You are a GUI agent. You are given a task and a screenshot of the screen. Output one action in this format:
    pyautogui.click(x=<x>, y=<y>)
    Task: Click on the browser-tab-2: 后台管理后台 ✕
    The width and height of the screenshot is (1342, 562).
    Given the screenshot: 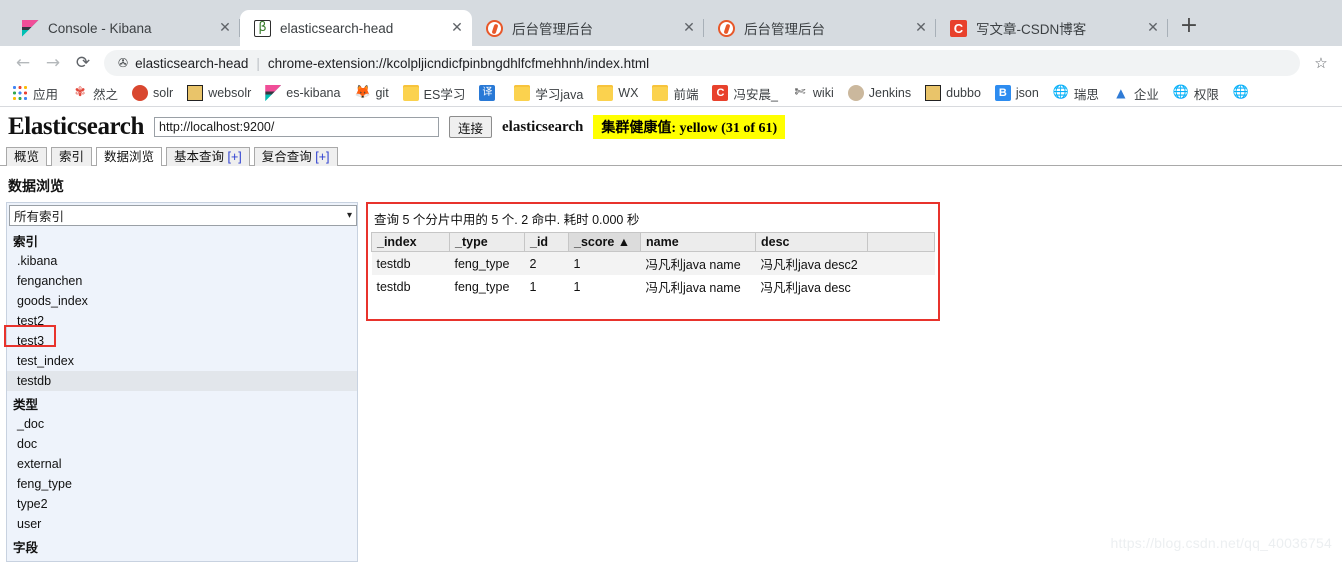 What is the action you would take?
    pyautogui.click(x=588, y=28)
    